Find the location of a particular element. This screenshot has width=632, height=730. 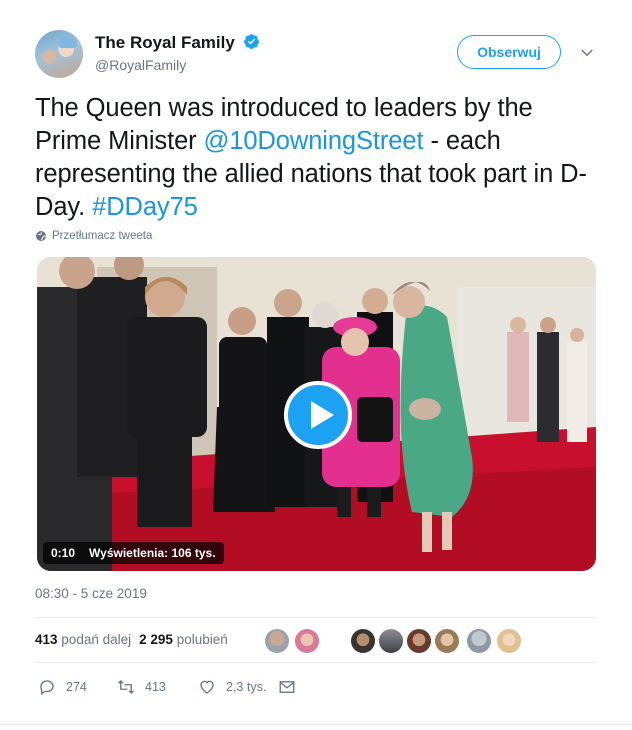

heart-icon is located at coordinates (207, 687).